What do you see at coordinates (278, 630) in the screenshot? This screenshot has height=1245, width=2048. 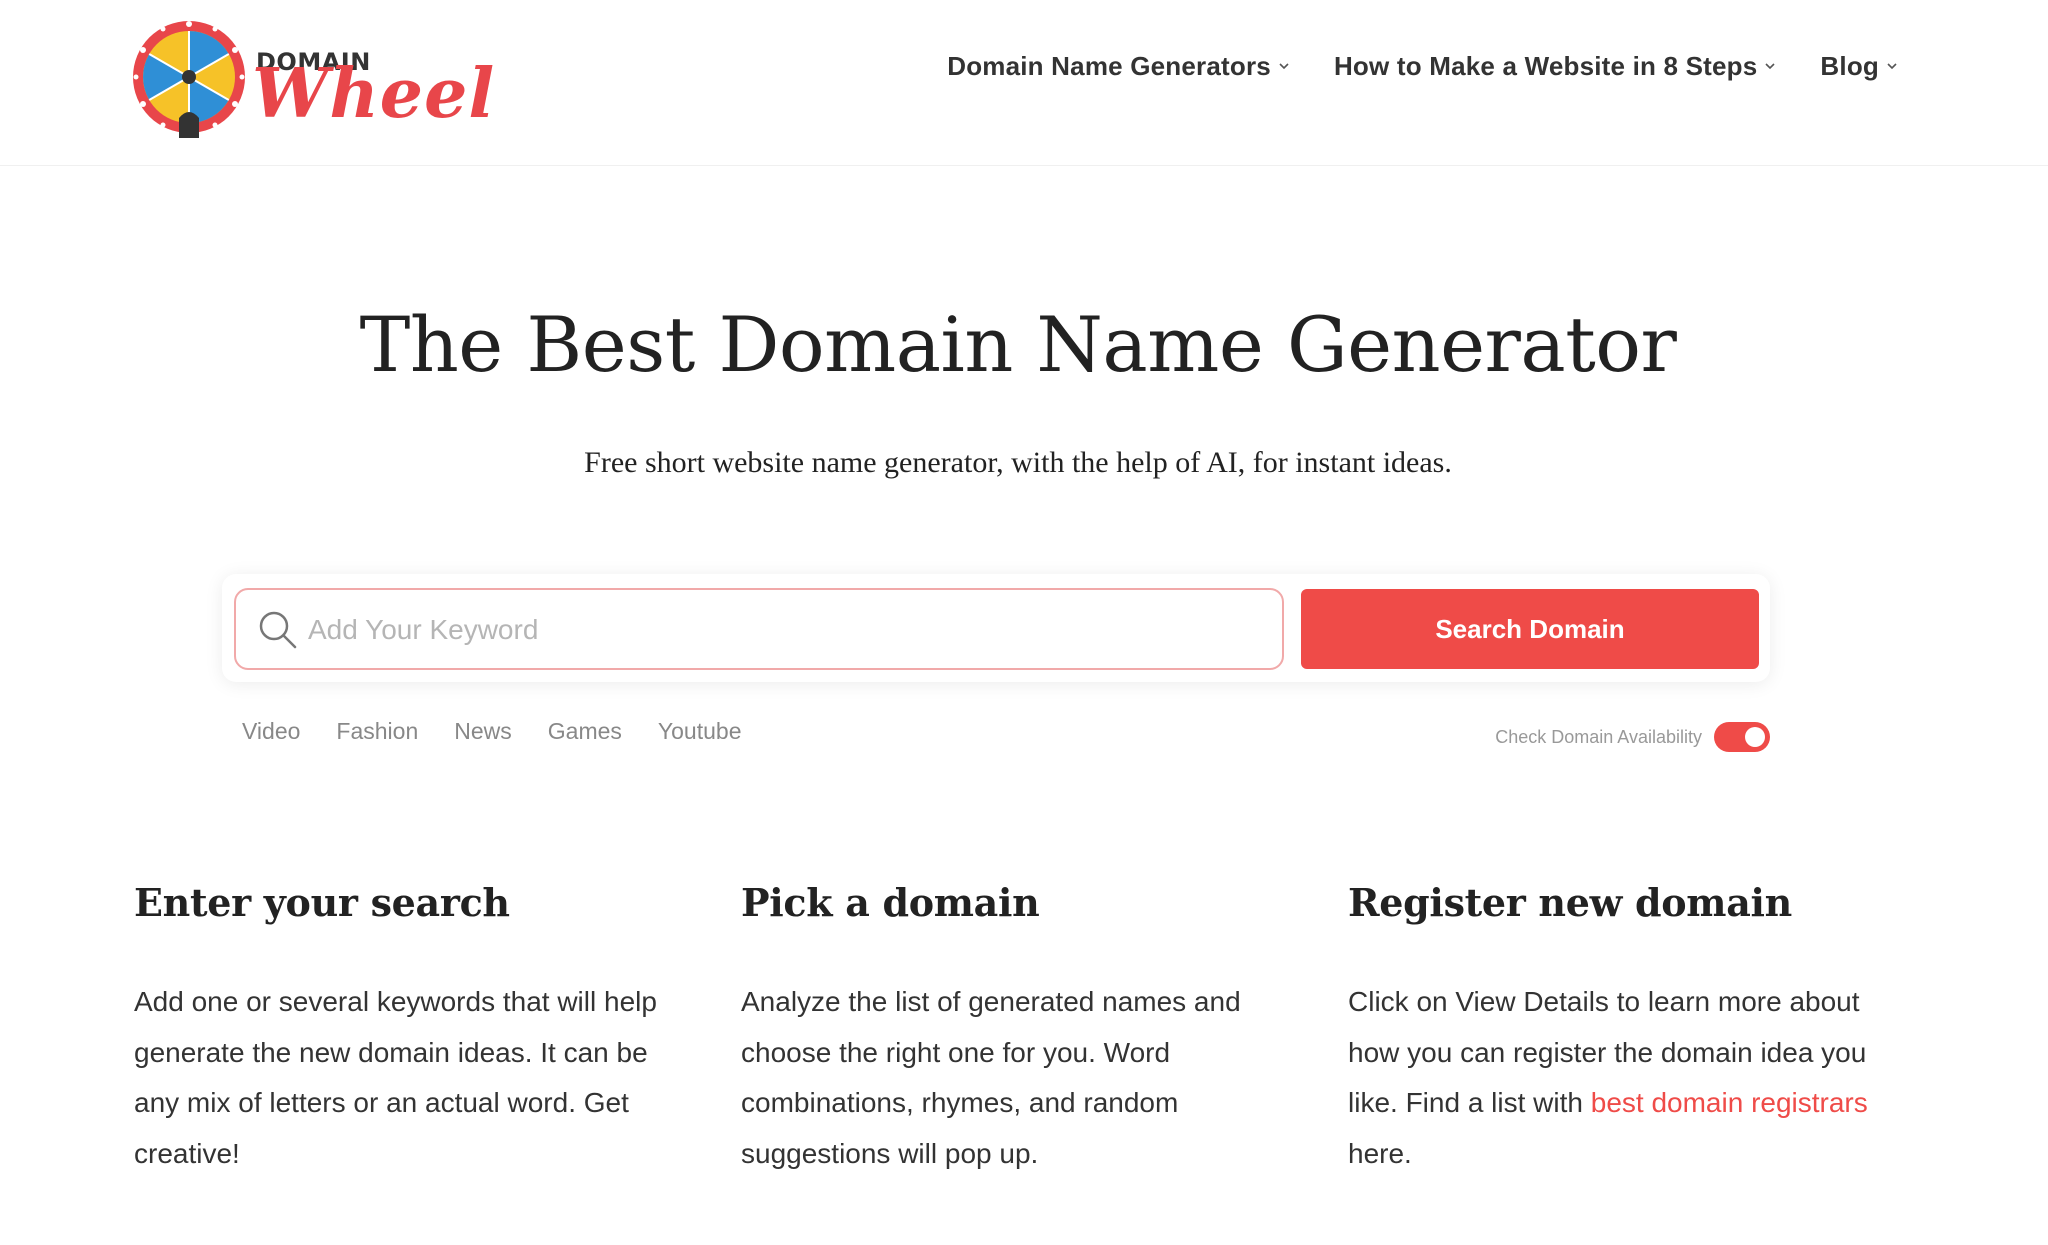 I see `search-icon` at bounding box center [278, 630].